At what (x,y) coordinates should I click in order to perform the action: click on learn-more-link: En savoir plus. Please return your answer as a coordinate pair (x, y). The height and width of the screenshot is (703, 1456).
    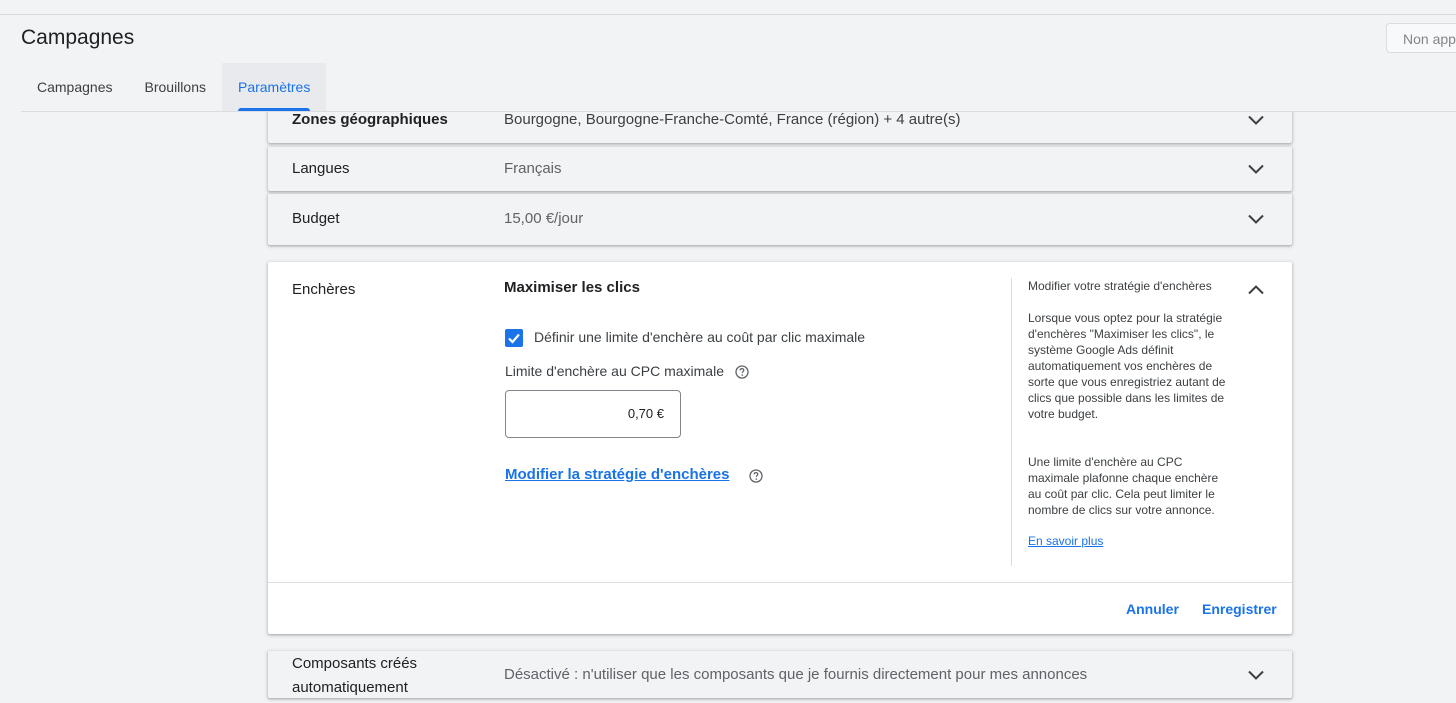
    Looking at the image, I should click on (1065, 541).